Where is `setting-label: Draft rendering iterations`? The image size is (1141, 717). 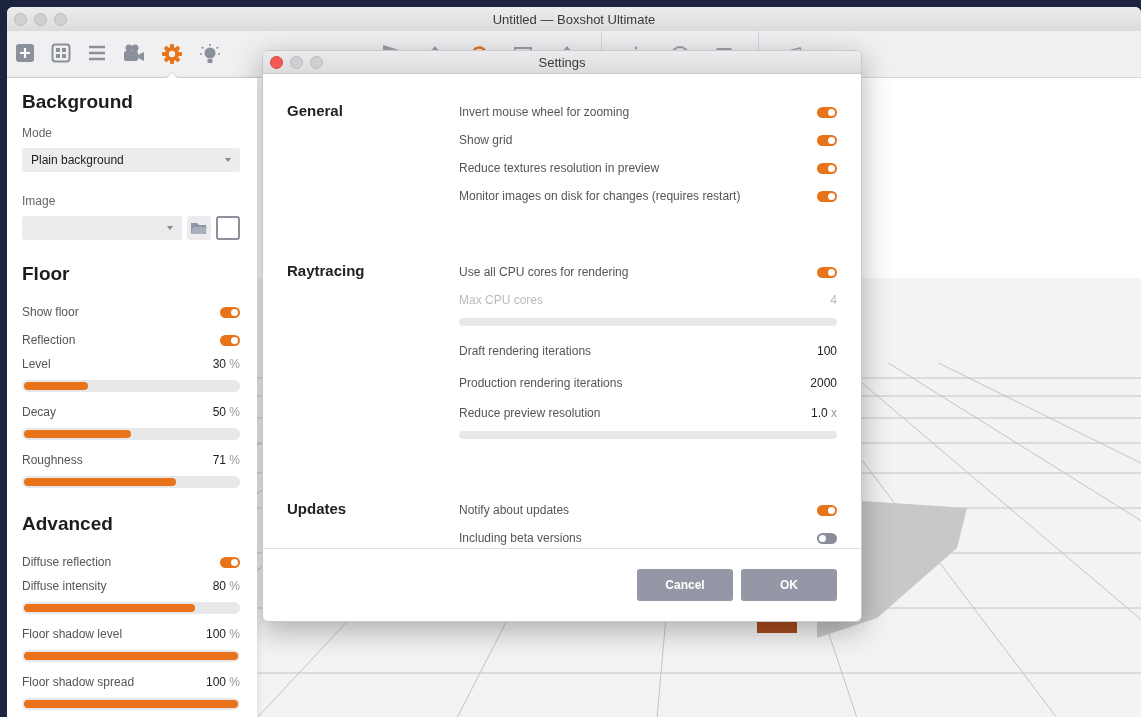 setting-label: Draft rendering iterations is located at coordinates (525, 351).